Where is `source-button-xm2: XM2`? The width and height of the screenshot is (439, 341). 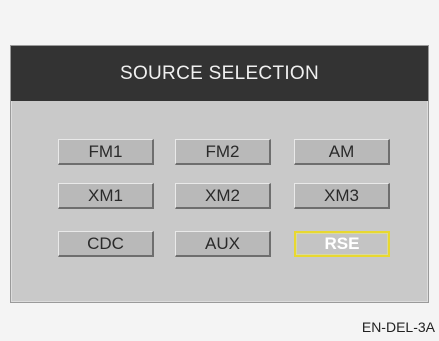 source-button-xm2: XM2 is located at coordinates (223, 196).